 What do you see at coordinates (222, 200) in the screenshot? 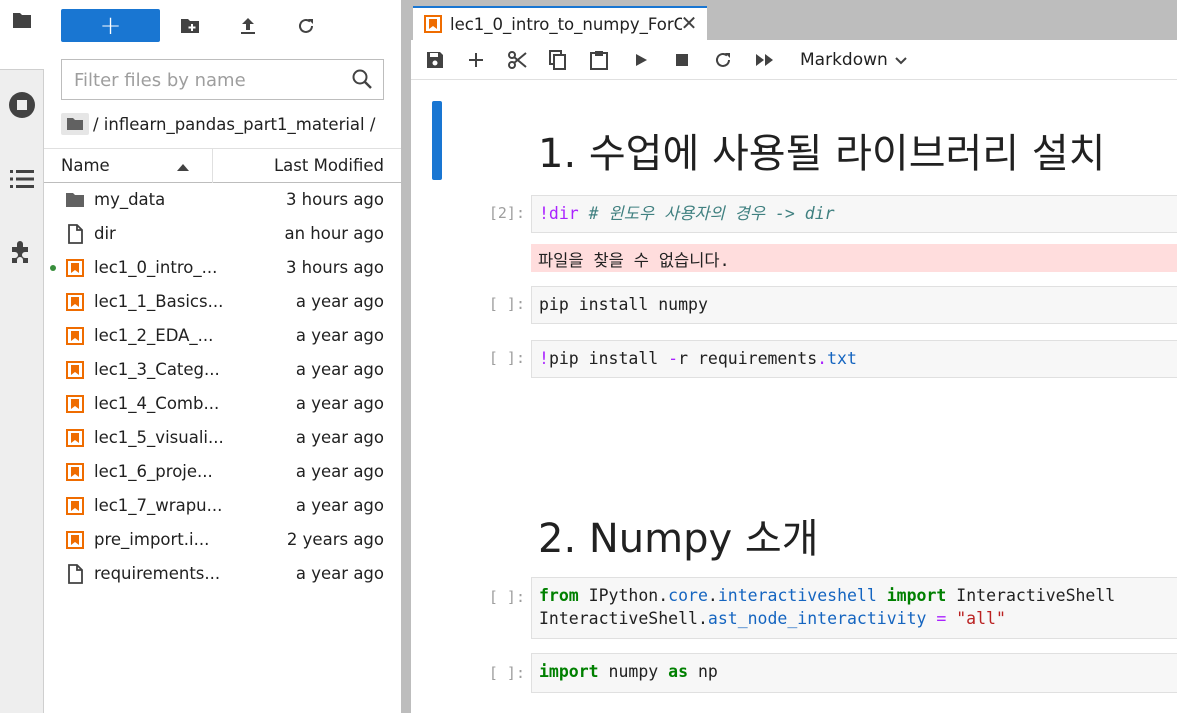
I see `file-row: my_data 3 hours ago` at bounding box center [222, 200].